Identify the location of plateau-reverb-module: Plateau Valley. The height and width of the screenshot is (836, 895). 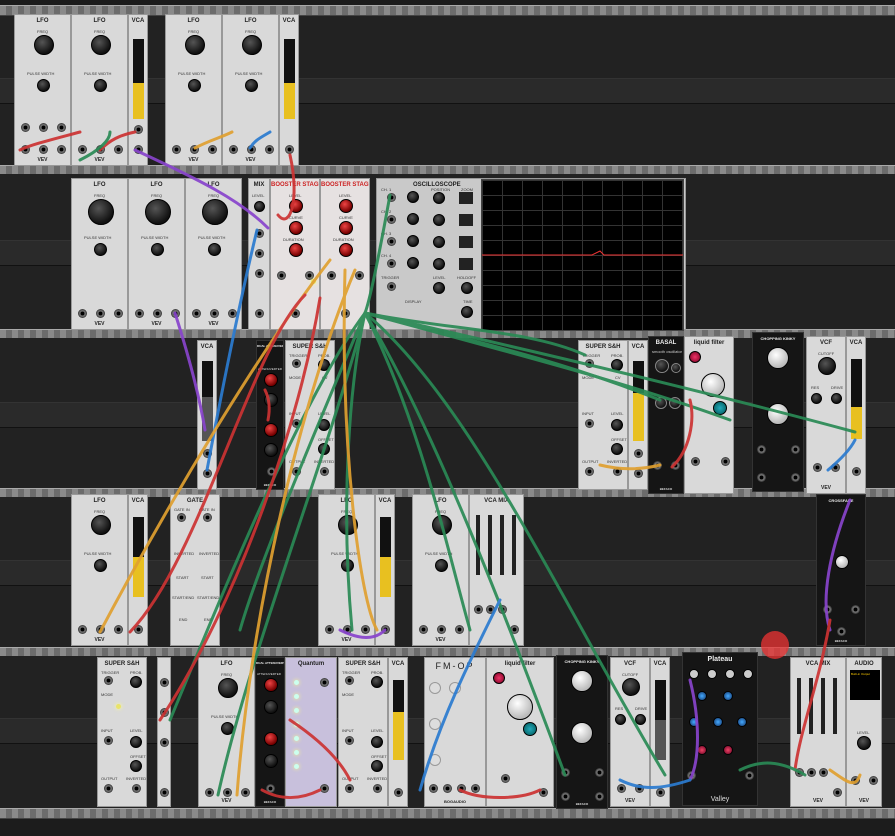
(720, 729).